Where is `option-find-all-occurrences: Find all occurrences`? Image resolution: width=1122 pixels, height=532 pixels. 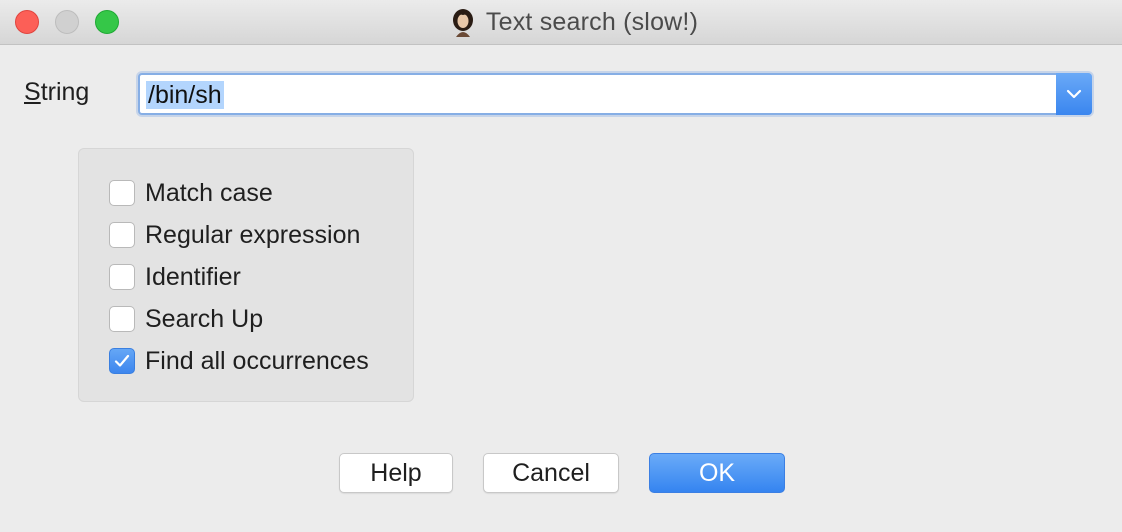 option-find-all-occurrences: Find all occurrences is located at coordinates (239, 361).